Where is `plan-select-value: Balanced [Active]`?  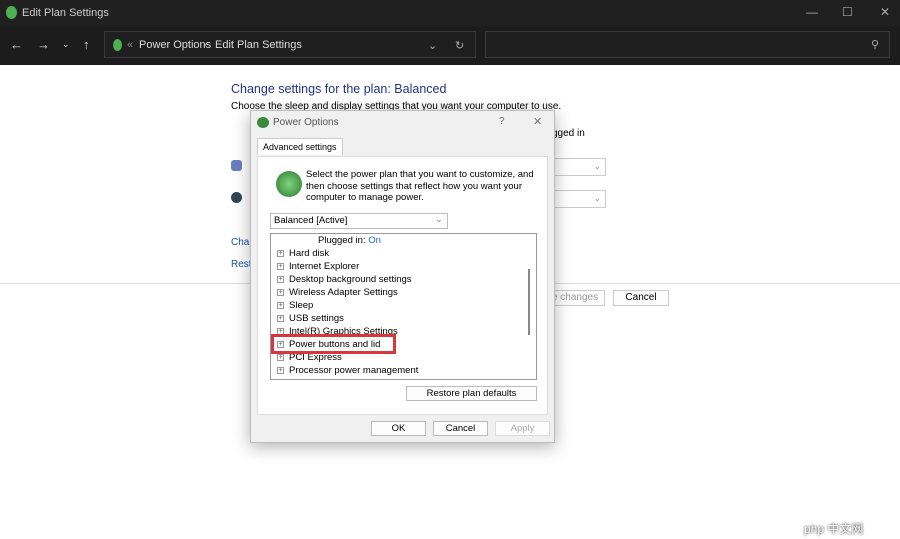
plan-select-value: Balanced [Active] is located at coordinates (311, 220).